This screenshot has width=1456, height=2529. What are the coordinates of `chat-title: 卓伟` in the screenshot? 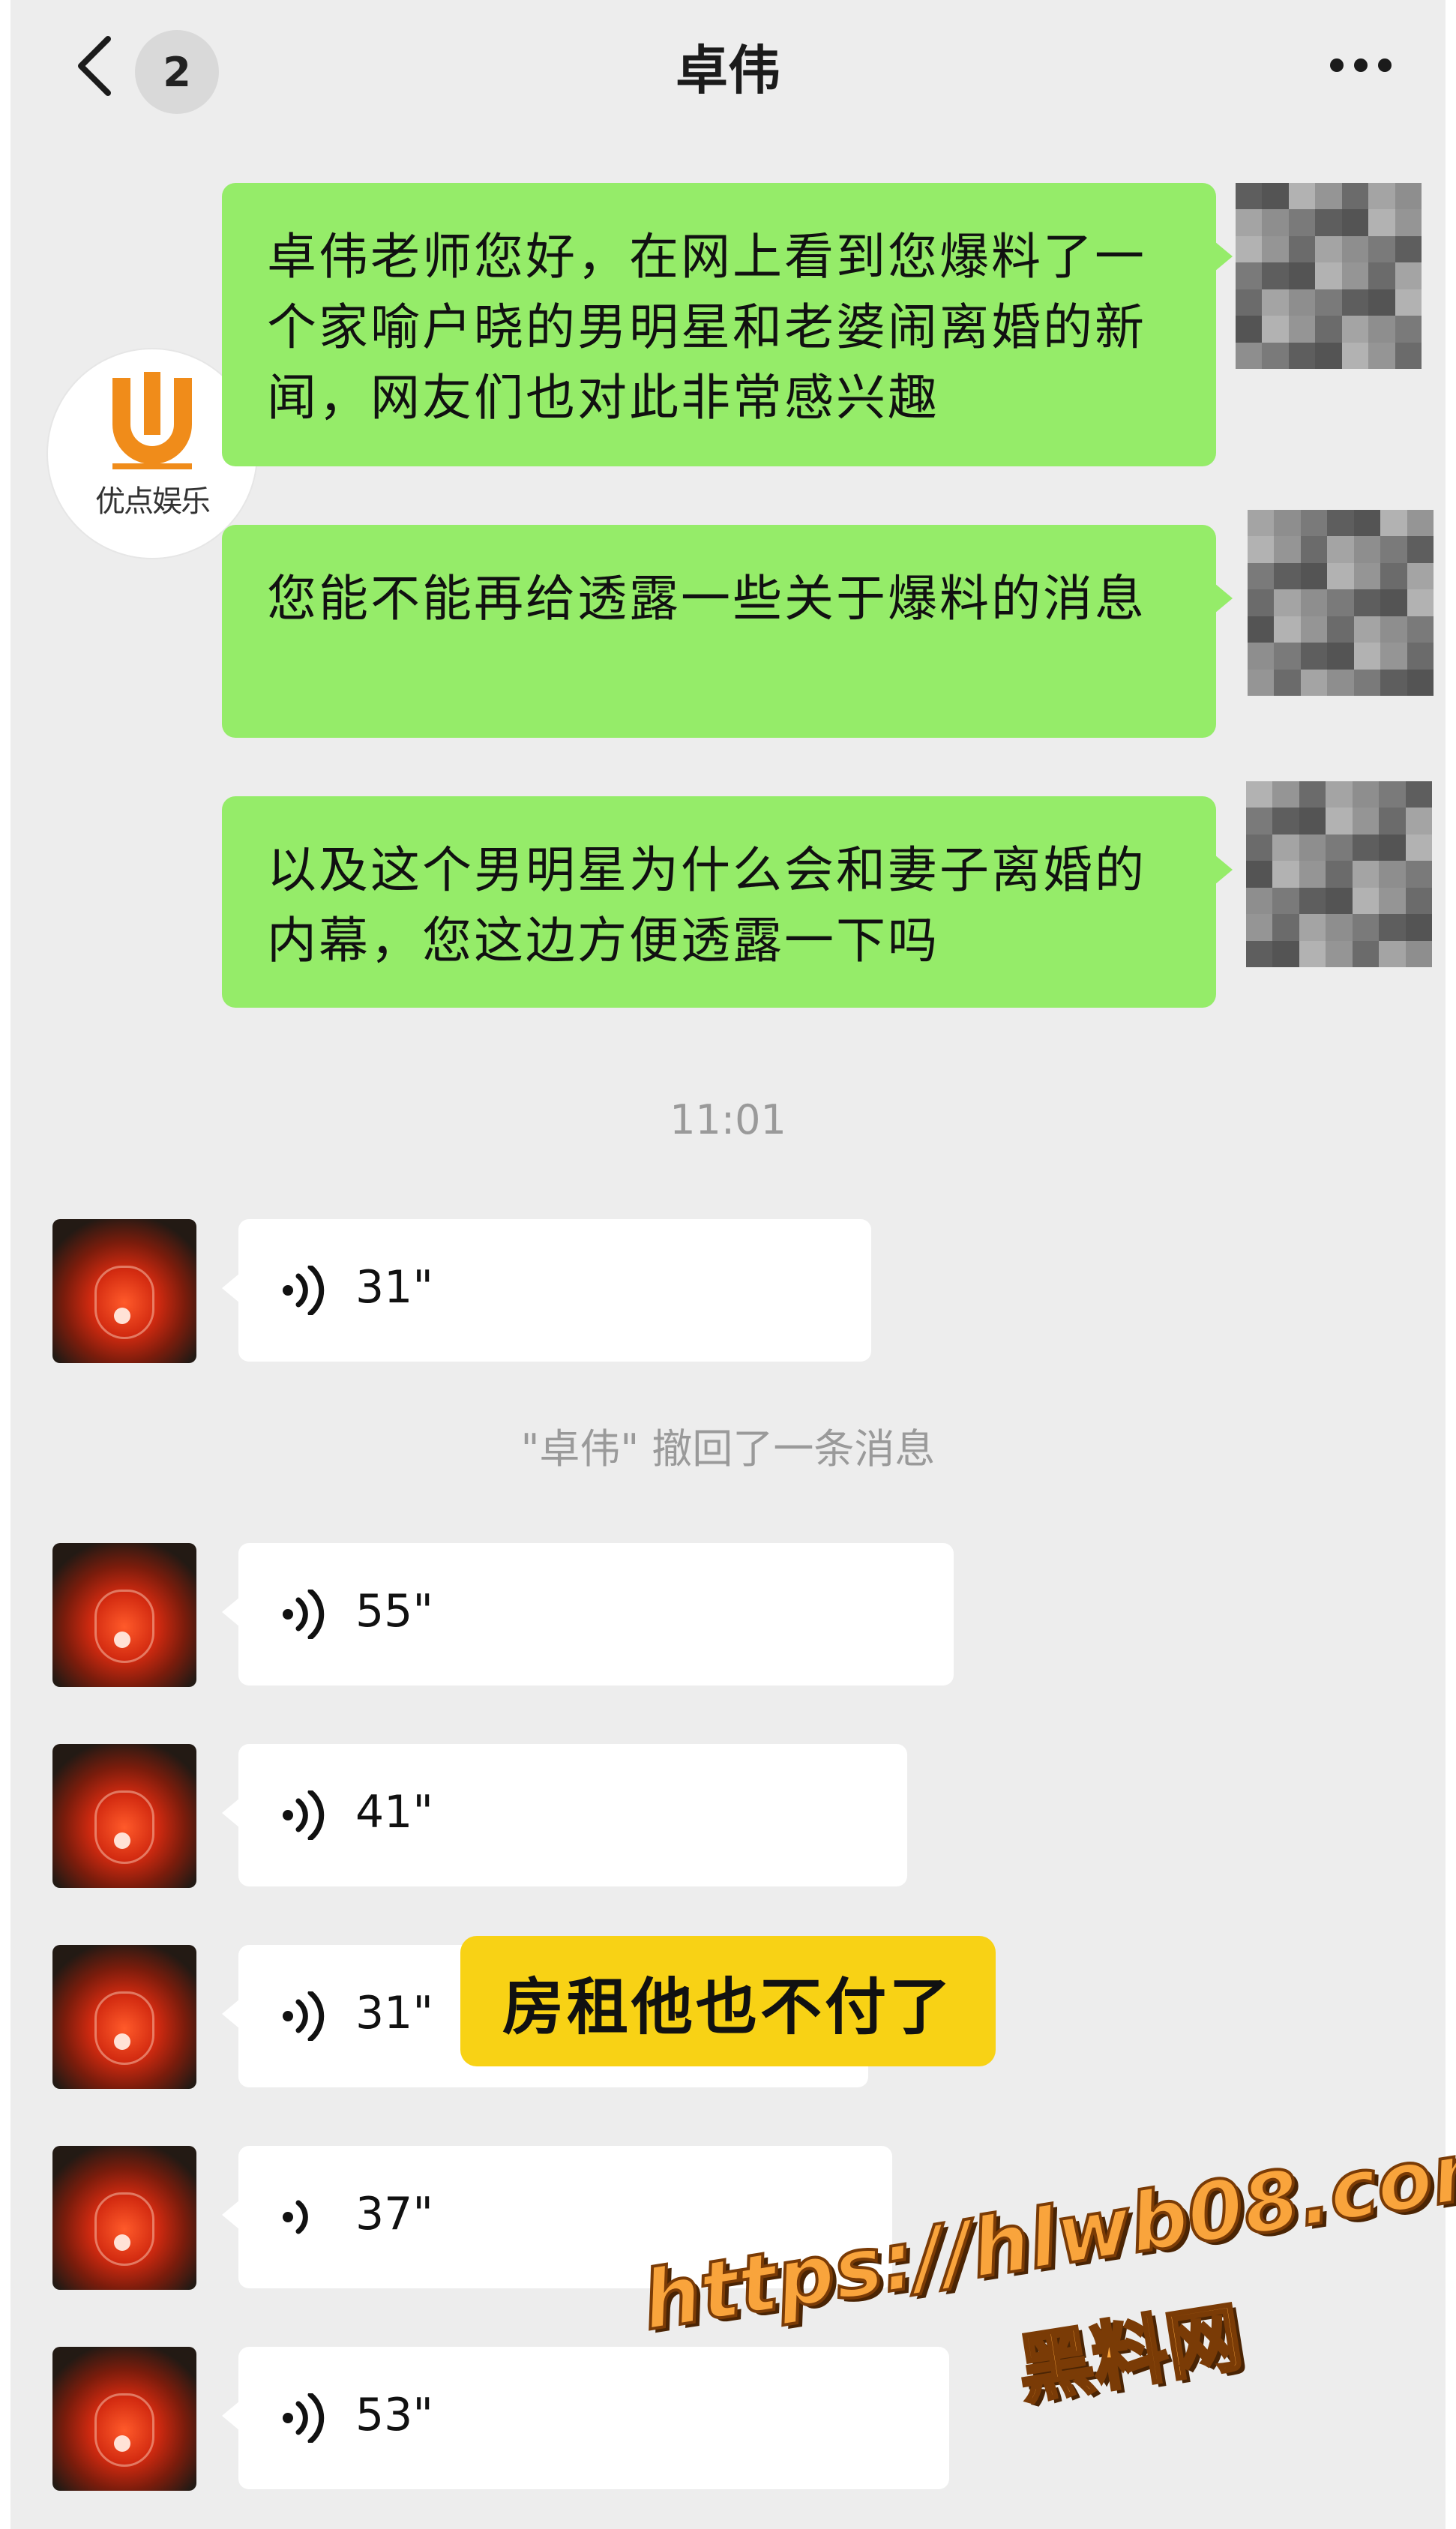 It's located at (728, 70).